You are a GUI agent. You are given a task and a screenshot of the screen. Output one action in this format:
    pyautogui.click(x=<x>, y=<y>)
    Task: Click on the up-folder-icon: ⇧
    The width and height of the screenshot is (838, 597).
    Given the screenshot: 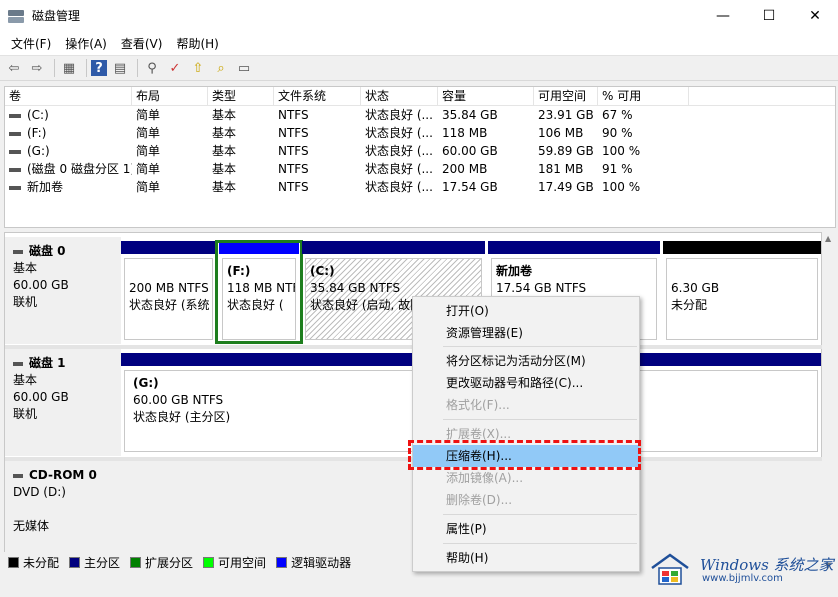 What is the action you would take?
    pyautogui.click(x=198, y=68)
    